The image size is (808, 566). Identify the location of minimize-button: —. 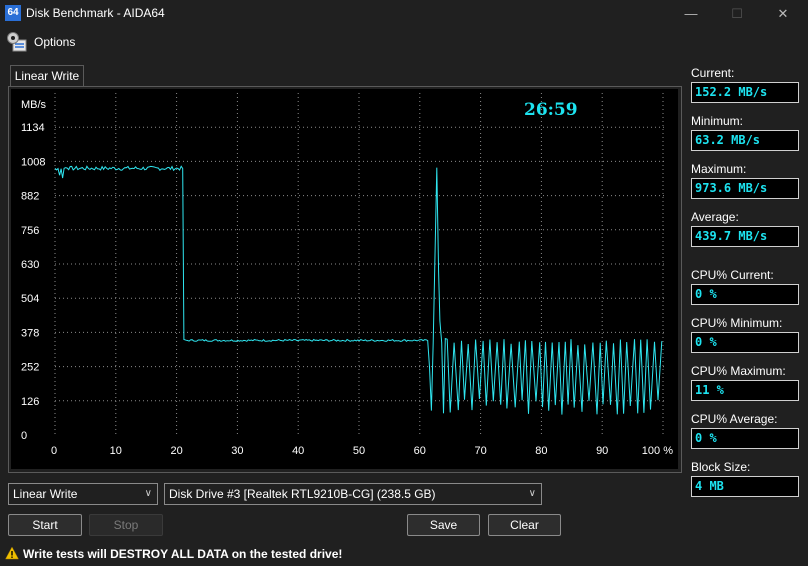
(691, 14).